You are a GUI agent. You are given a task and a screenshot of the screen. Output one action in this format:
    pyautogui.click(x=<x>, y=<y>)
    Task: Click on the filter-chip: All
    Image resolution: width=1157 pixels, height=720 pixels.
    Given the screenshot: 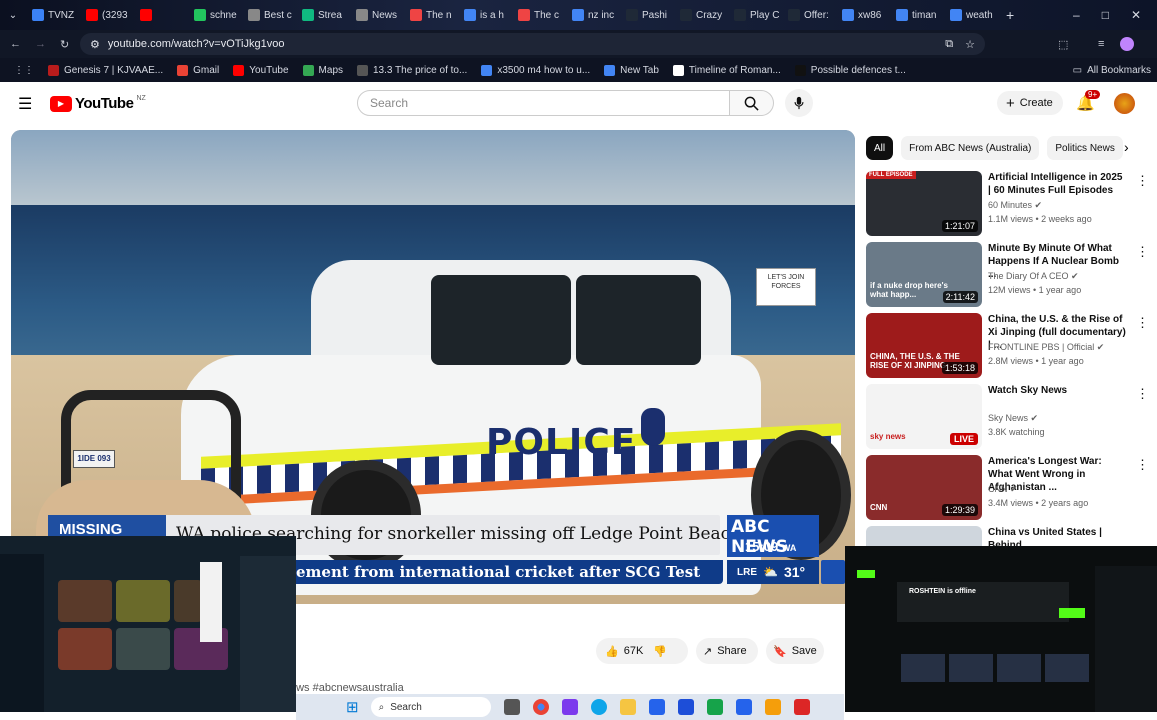 What is the action you would take?
    pyautogui.click(x=880, y=148)
    